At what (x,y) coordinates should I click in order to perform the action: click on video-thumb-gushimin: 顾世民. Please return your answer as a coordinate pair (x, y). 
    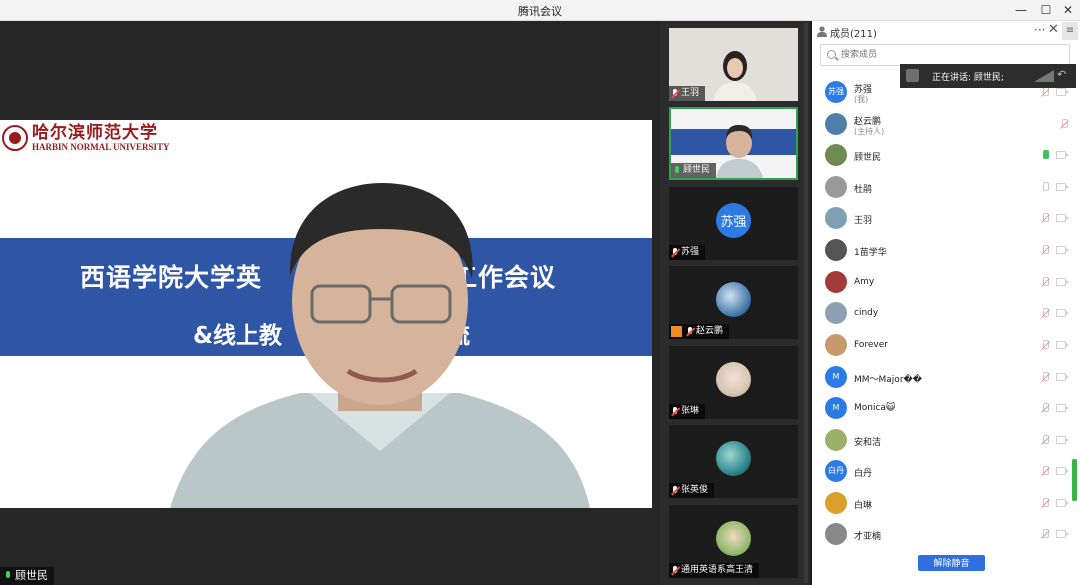
    Looking at the image, I should click on (733, 143).